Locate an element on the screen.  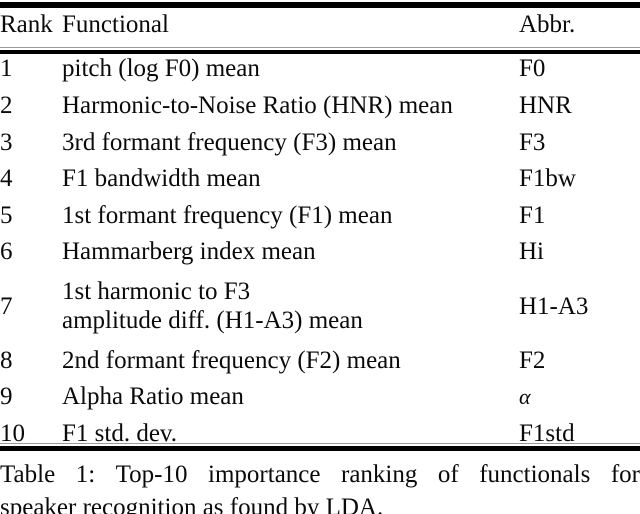
cell-functional: F1 bandwidth mean is located at coordinates (161, 179).